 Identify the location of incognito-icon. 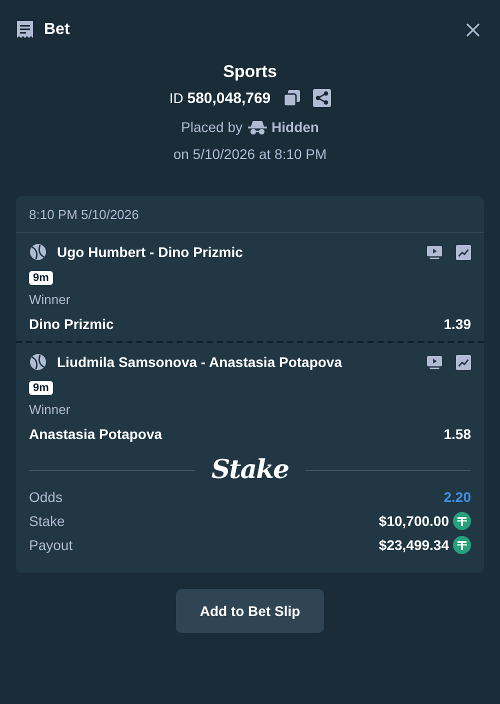
(257, 127).